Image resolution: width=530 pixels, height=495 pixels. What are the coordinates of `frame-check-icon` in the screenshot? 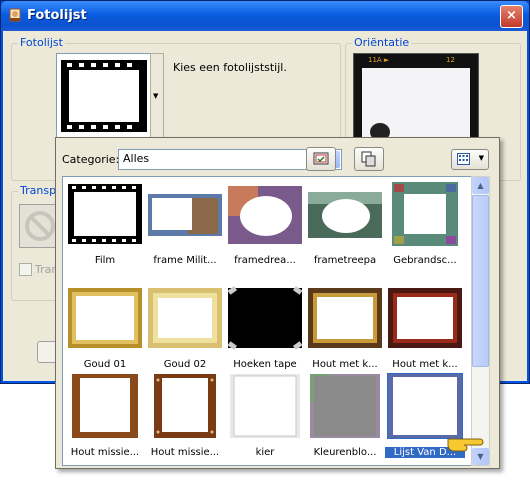 It's located at (321, 158).